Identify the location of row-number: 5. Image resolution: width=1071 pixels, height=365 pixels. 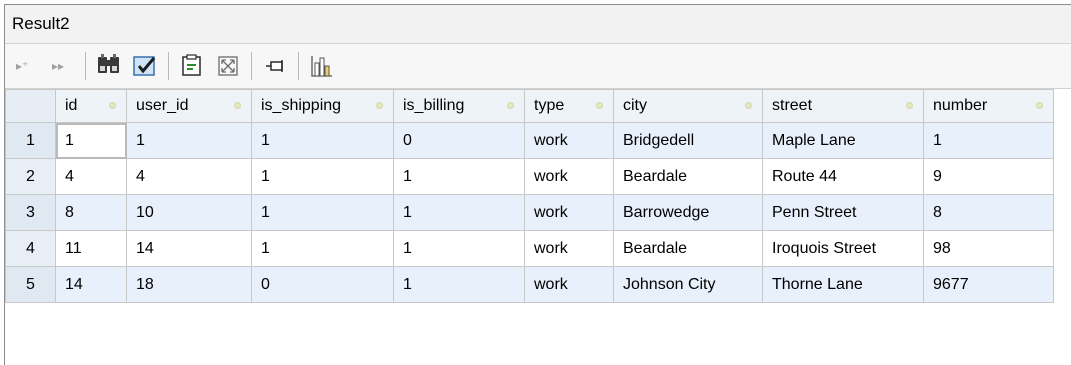
(30, 284).